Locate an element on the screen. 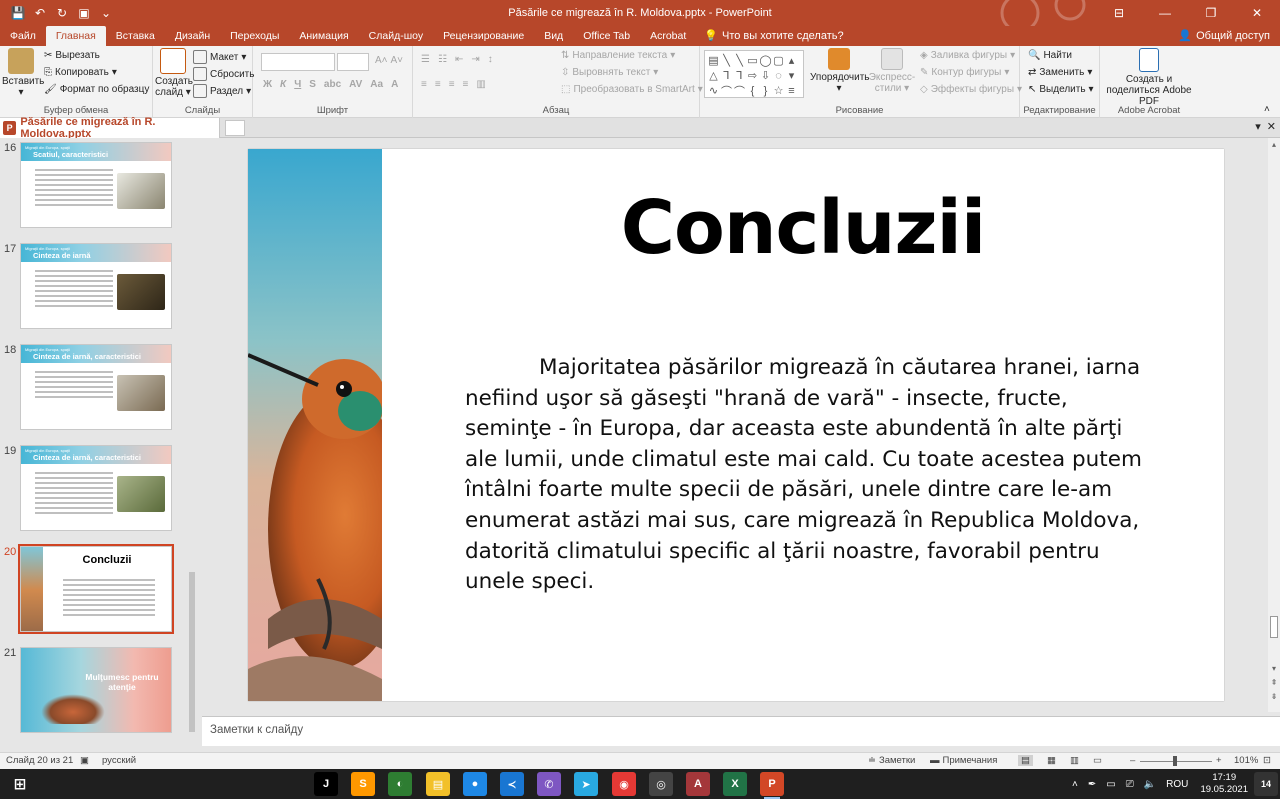 This screenshot has height=799, width=1280. shrink-font-icon: A˅ is located at coordinates (397, 60).